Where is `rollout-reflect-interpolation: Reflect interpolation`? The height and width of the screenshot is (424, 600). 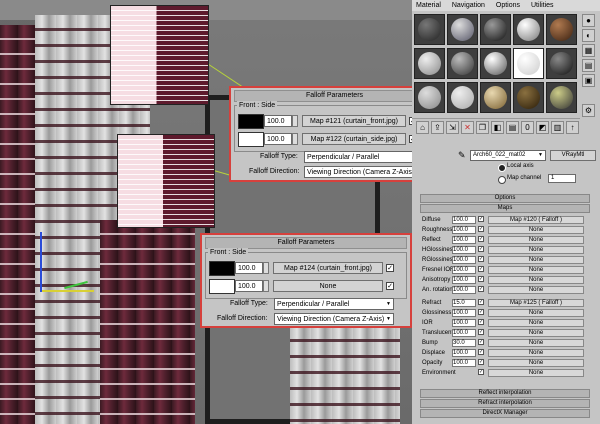
rollout-reflect-interpolation: Reflect interpolation is located at coordinates (505, 393).